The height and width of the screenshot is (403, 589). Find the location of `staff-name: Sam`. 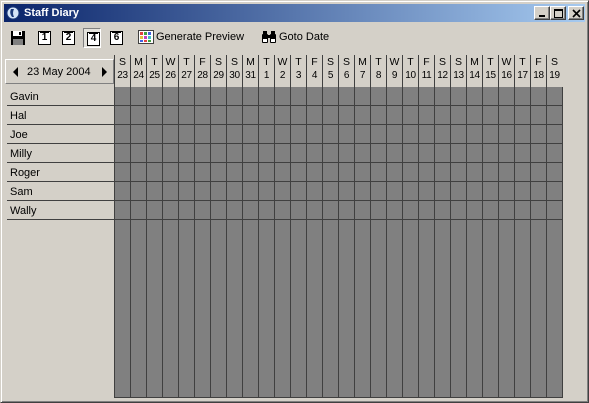

staff-name: Sam is located at coordinates (21, 192).